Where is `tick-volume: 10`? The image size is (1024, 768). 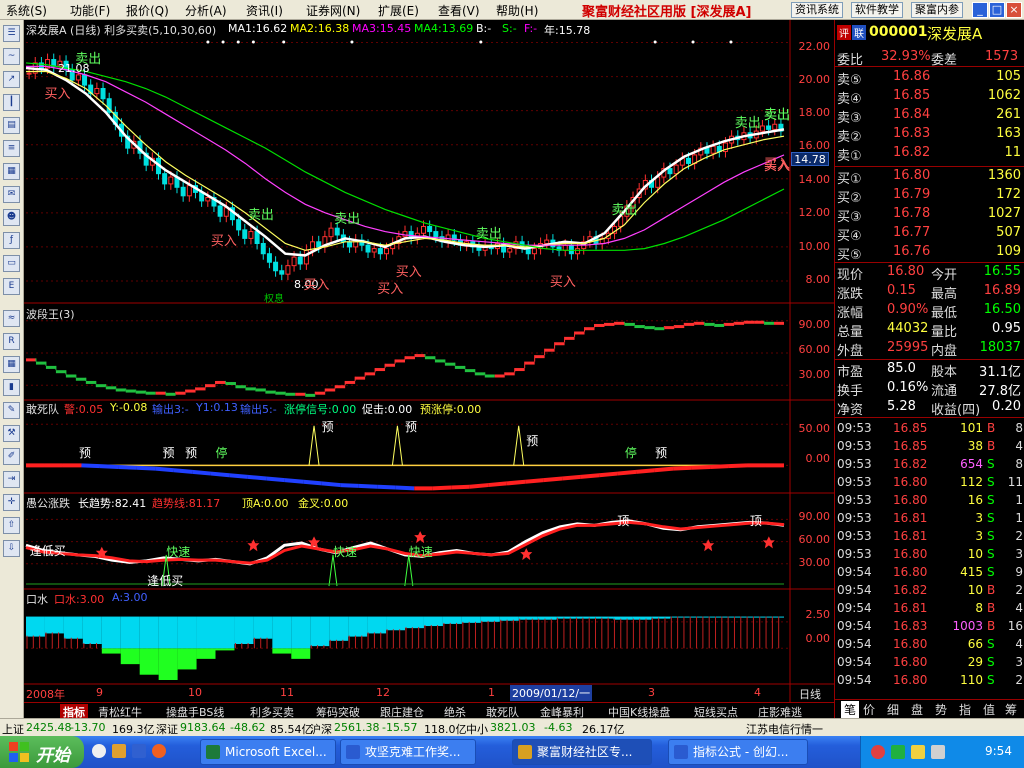
tick-volume: 10 is located at coordinates (975, 590).